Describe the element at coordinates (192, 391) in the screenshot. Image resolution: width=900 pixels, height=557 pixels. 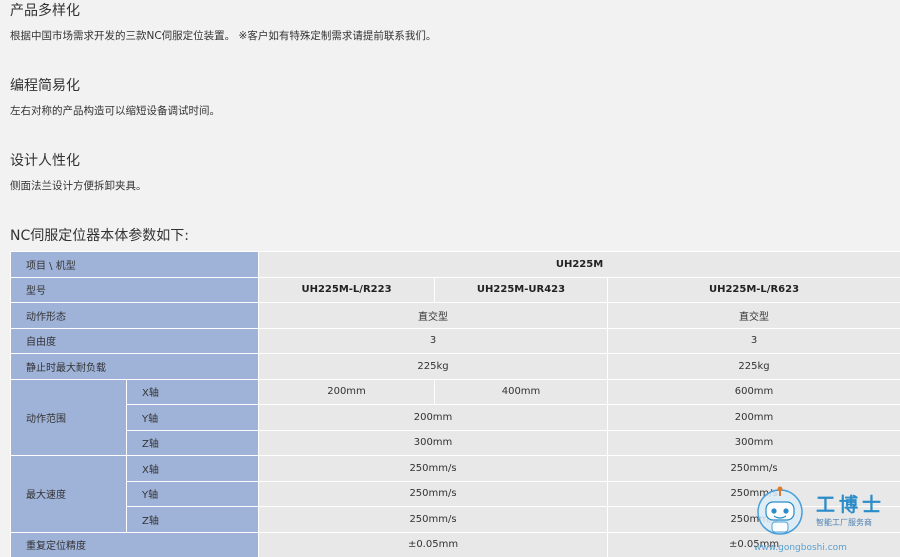
I see `range-x-axis: X轴` at that location.